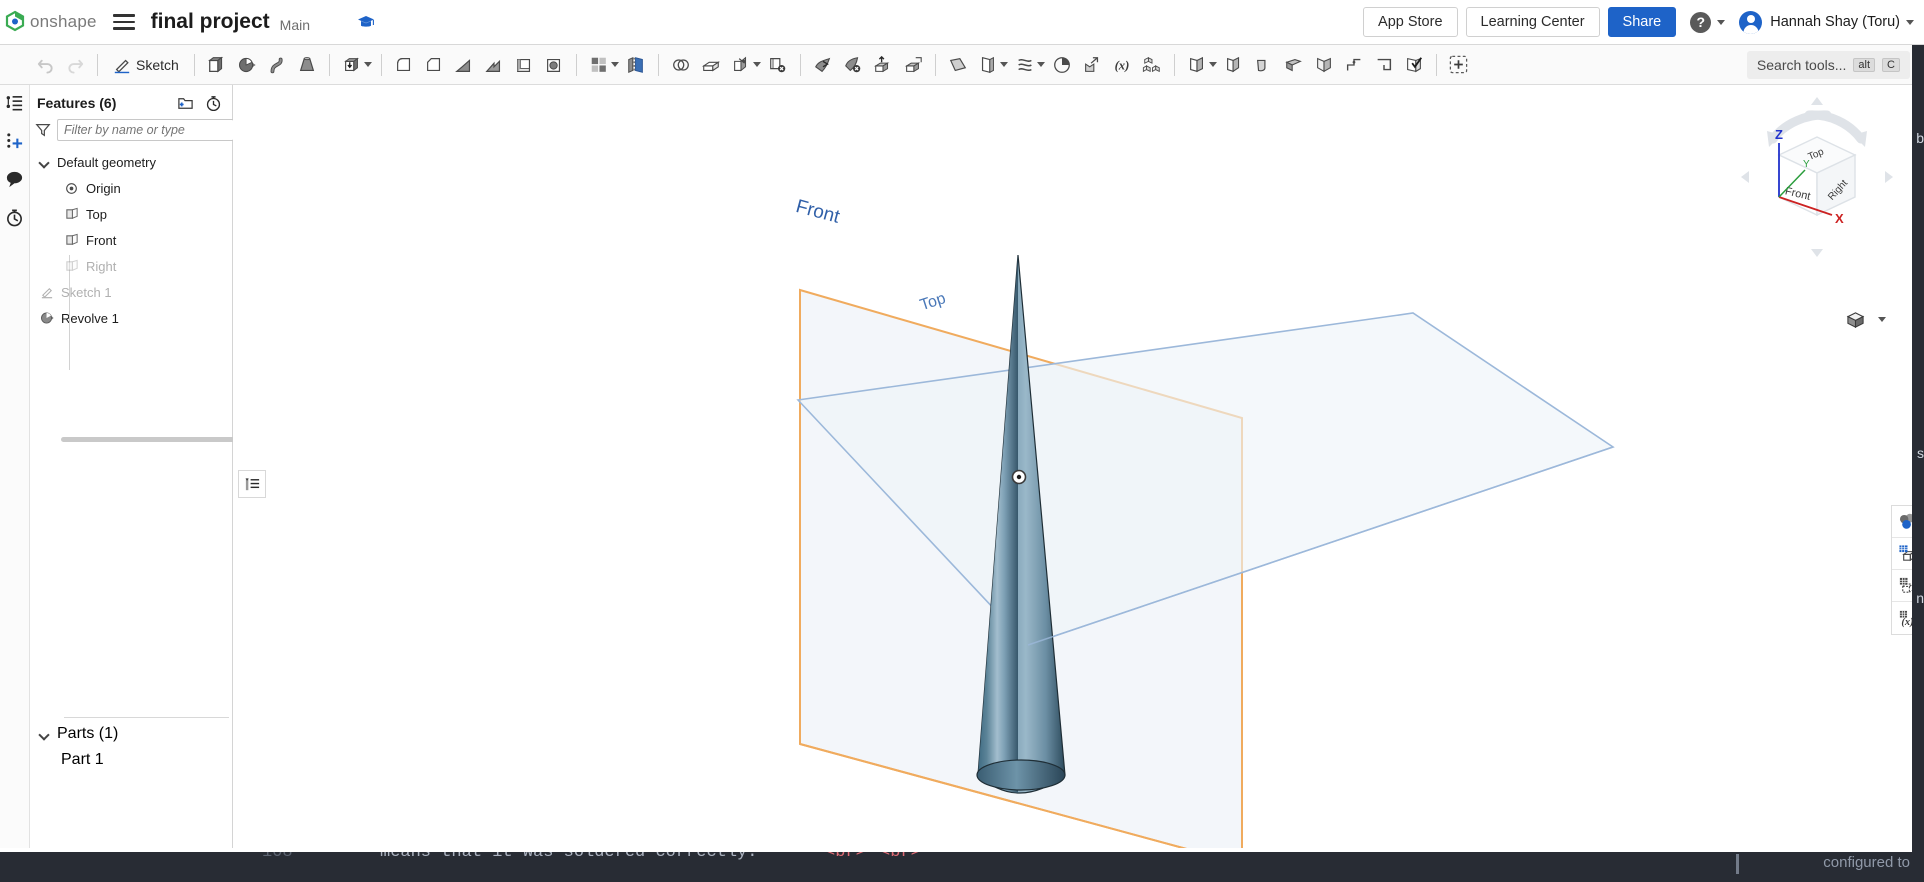 The height and width of the screenshot is (882, 1924). I want to click on share-button: Share, so click(1642, 22).